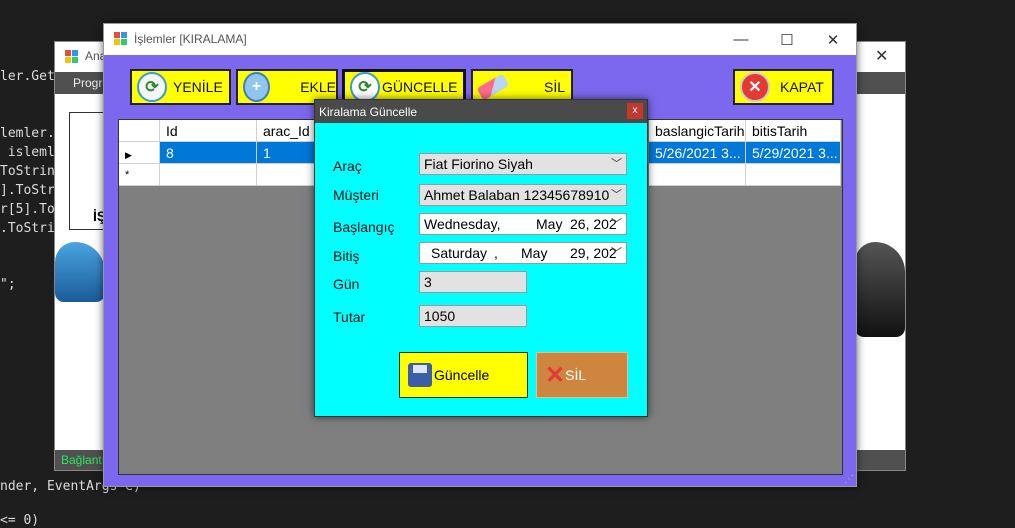 The image size is (1015, 528). I want to click on maximize-button: ☐, so click(787, 39).